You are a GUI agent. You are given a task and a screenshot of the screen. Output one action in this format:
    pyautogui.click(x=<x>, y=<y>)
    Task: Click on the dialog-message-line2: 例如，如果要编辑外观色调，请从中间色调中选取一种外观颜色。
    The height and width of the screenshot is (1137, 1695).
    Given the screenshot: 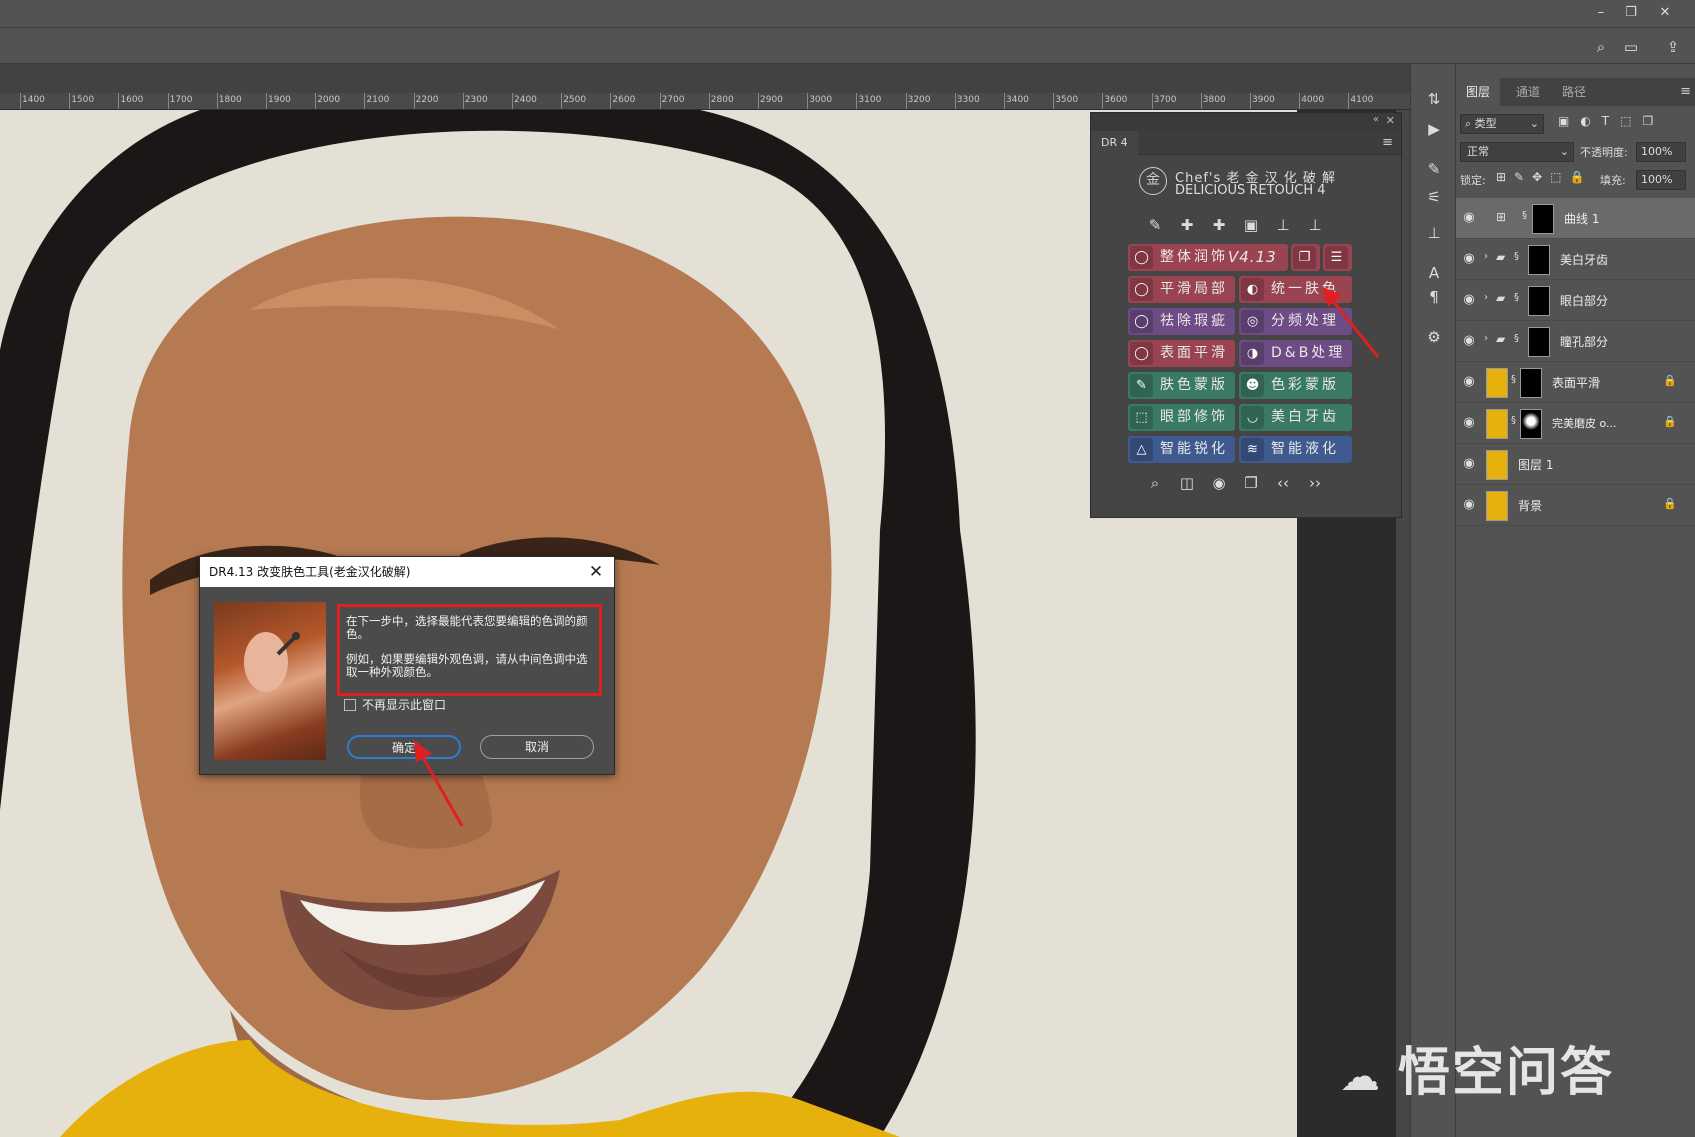 What is the action you would take?
    pyautogui.click(x=467, y=665)
    